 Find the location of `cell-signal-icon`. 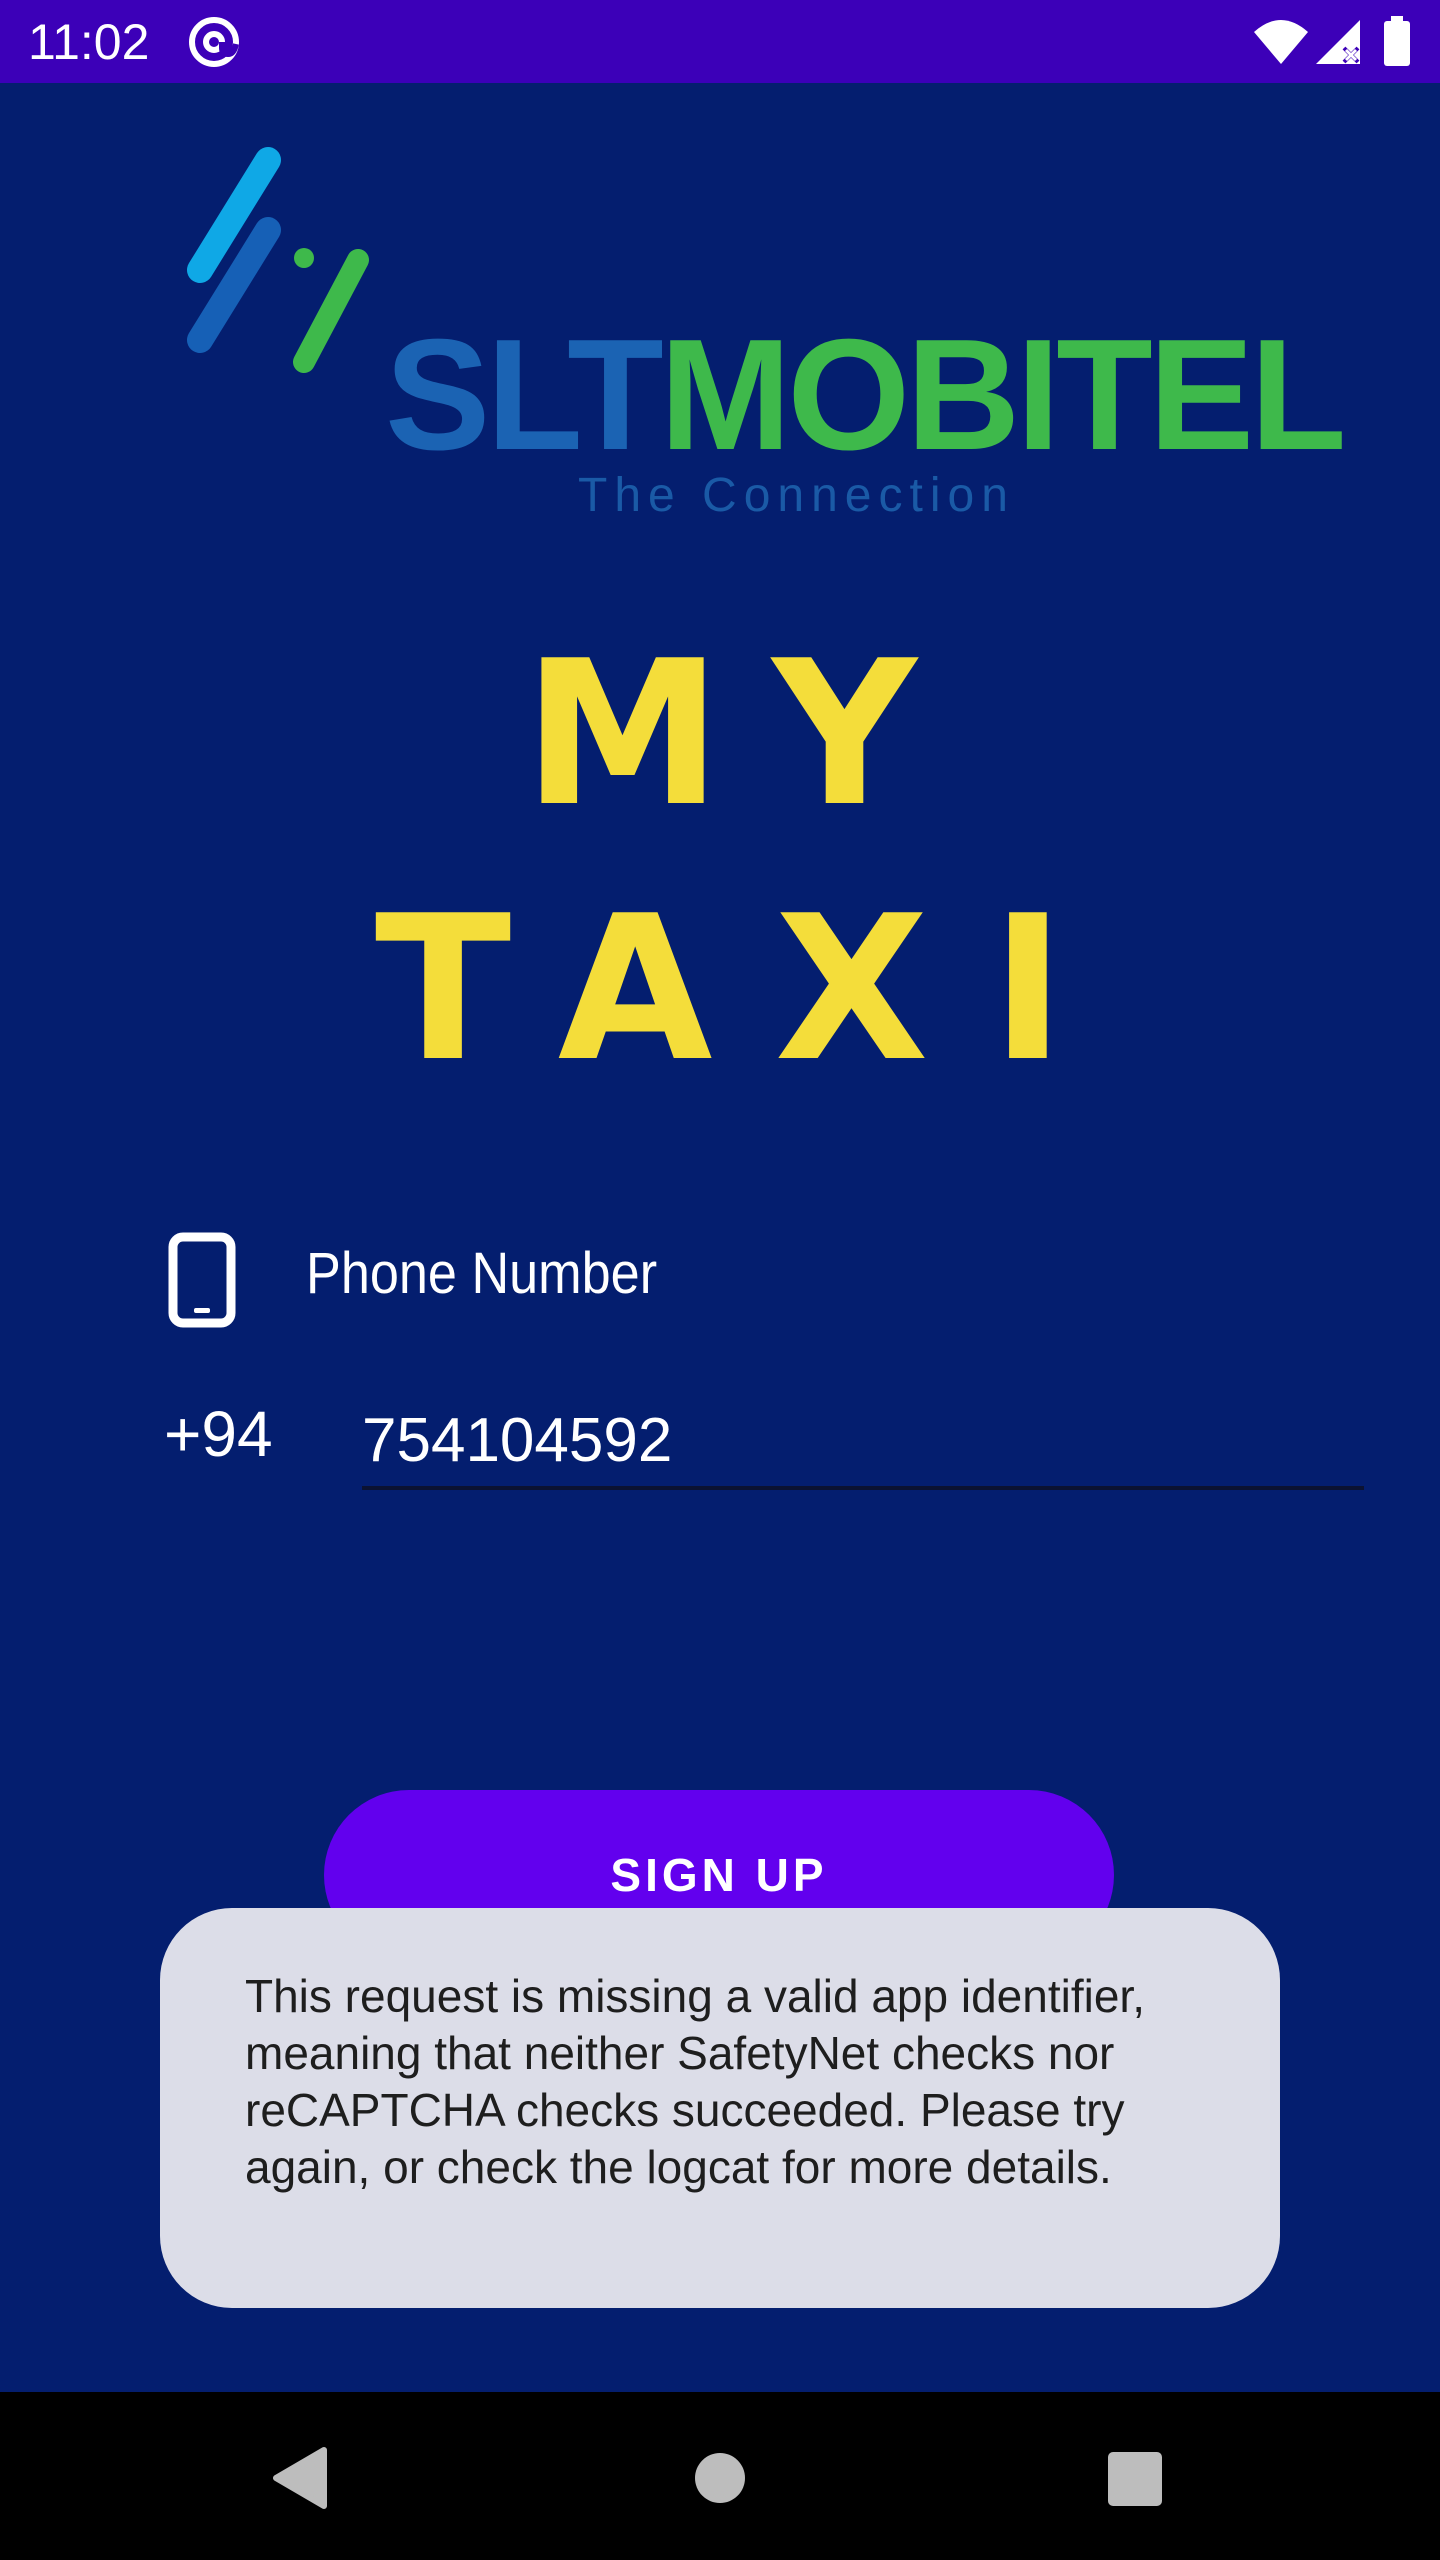

cell-signal-icon is located at coordinates (1338, 42).